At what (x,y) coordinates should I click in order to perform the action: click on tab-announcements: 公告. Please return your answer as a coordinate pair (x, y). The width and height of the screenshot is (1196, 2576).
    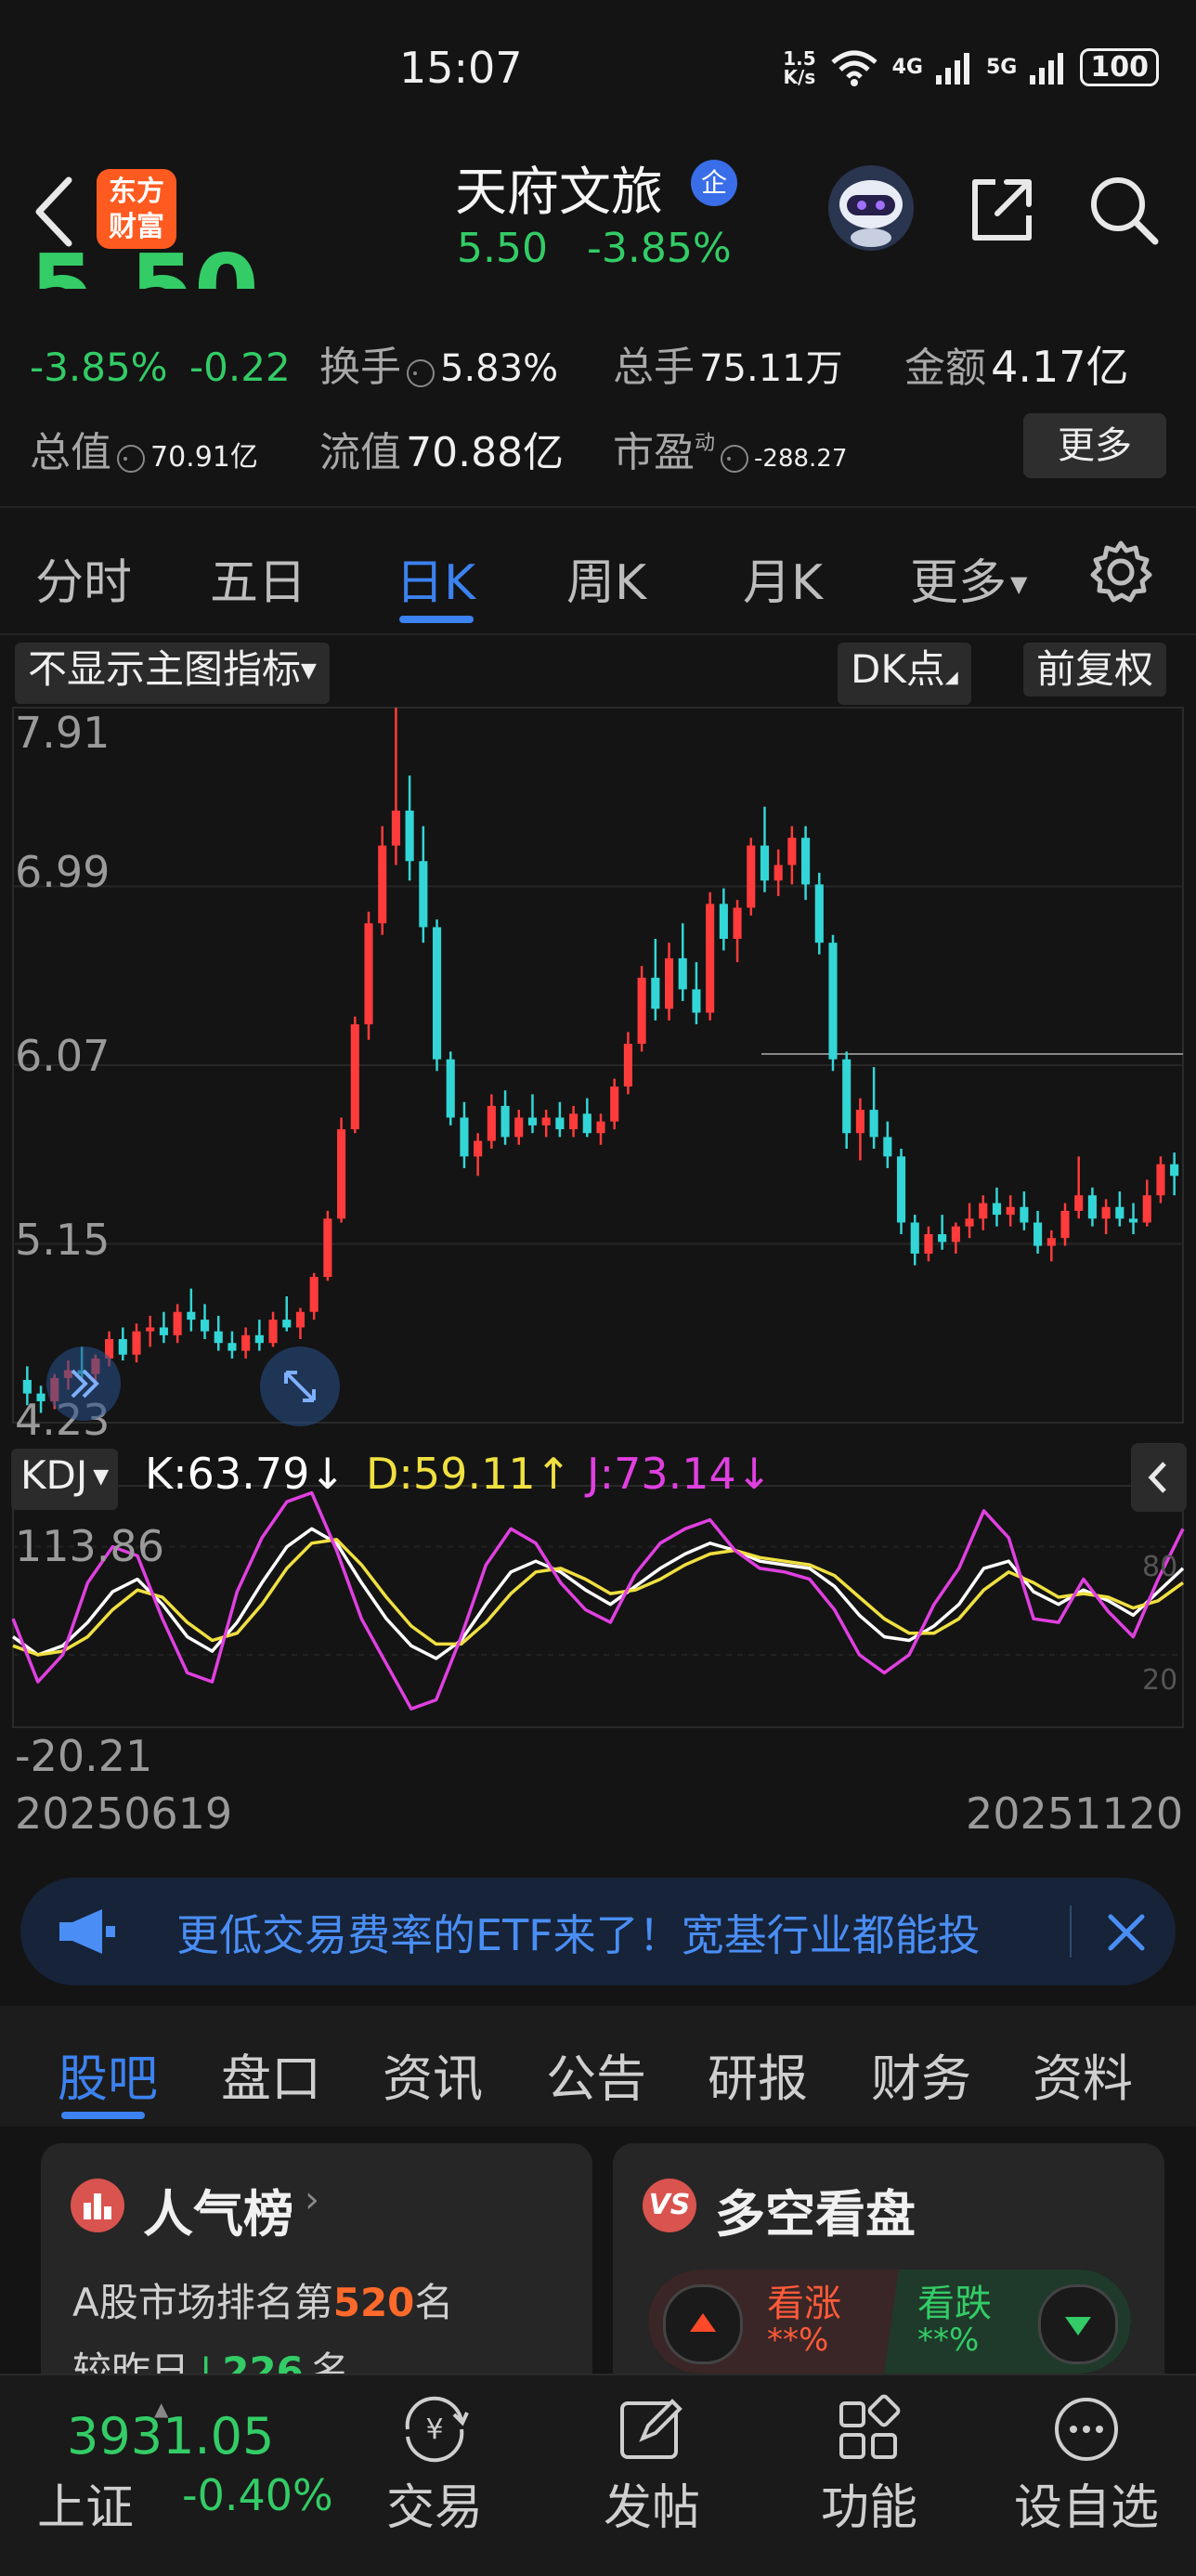
    Looking at the image, I should click on (596, 2074).